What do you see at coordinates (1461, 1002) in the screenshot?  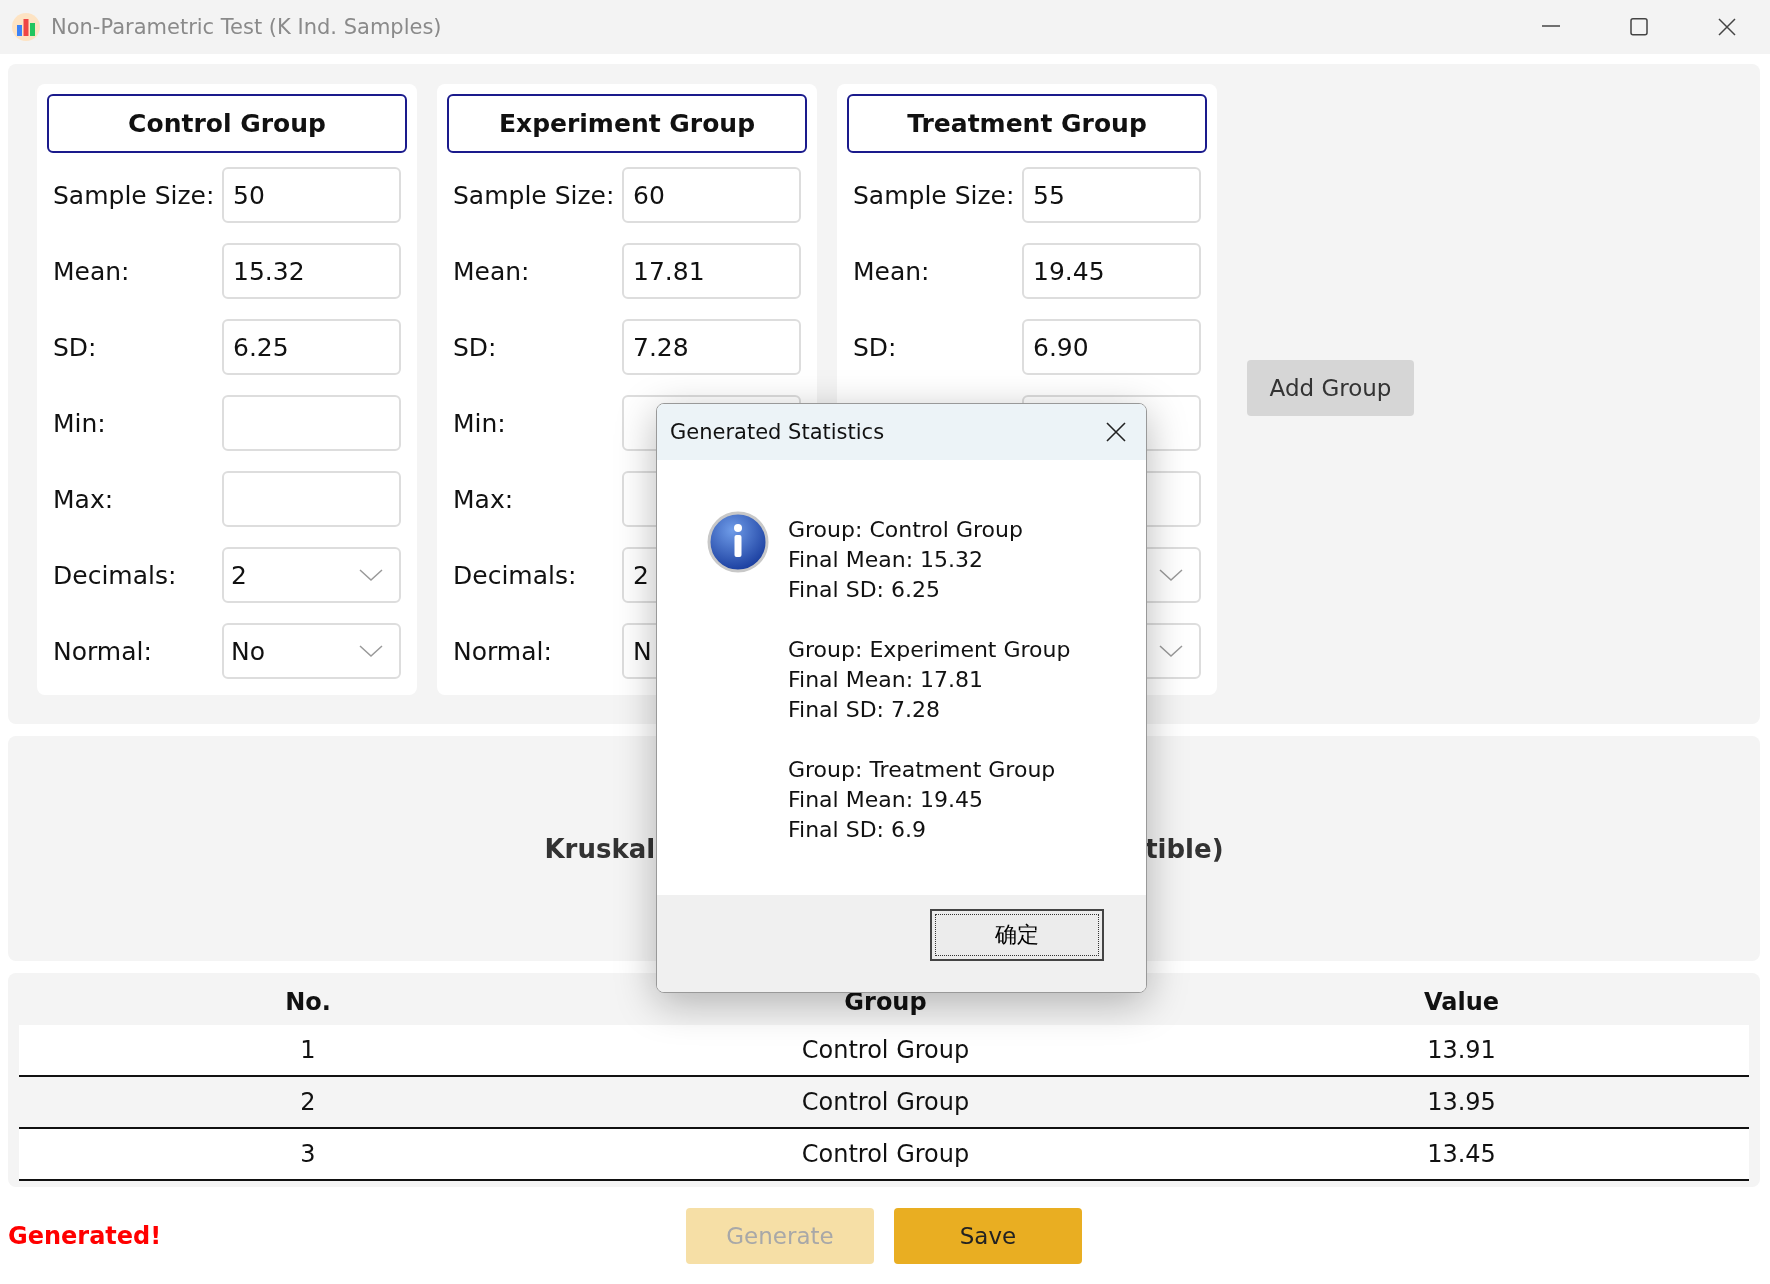 I see `column-header: Value` at bounding box center [1461, 1002].